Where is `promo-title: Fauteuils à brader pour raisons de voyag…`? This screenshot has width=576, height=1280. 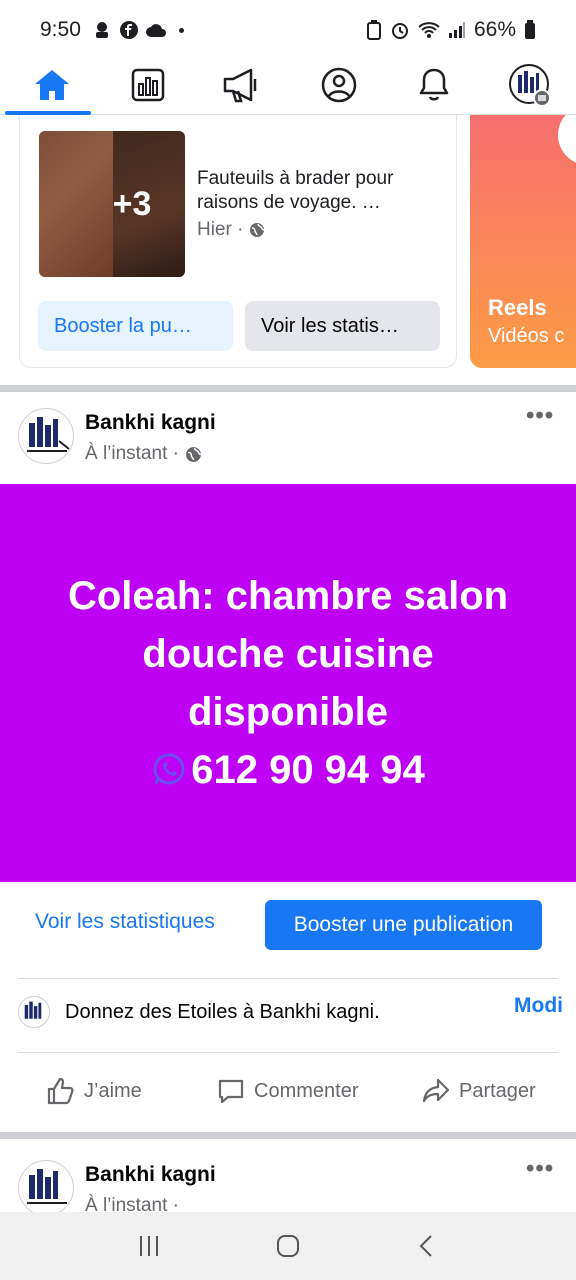
promo-title: Fauteuils à brader pour raisons de voyag… is located at coordinates (295, 190).